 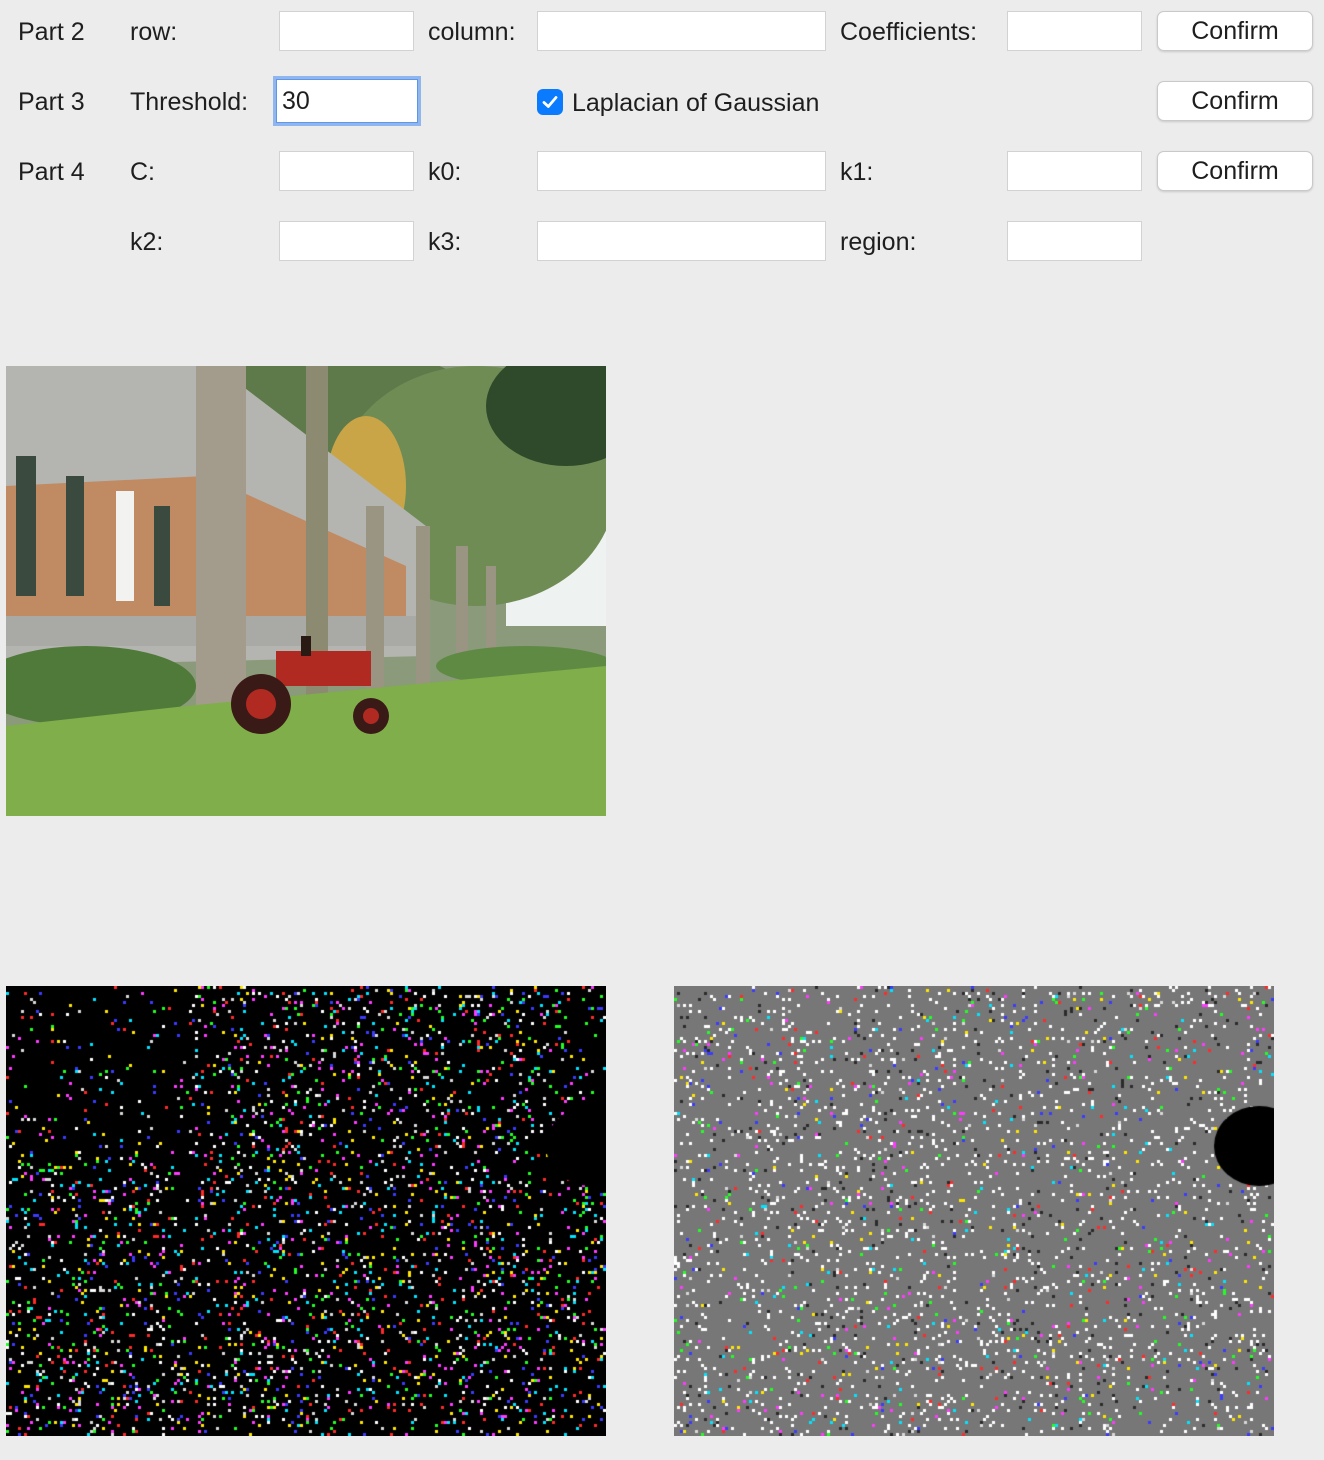 What do you see at coordinates (147, 242) in the screenshot?
I see `k2-label: k2:` at bounding box center [147, 242].